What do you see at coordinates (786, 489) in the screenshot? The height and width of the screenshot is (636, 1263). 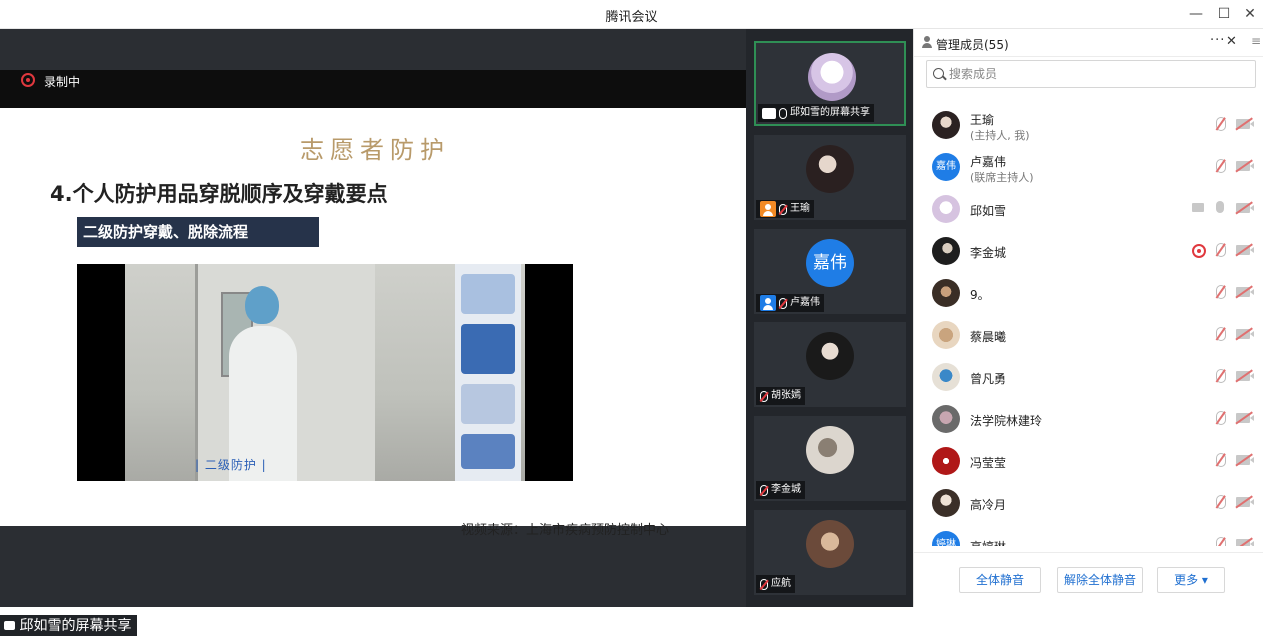 I see `tile-name: 李金城` at bounding box center [786, 489].